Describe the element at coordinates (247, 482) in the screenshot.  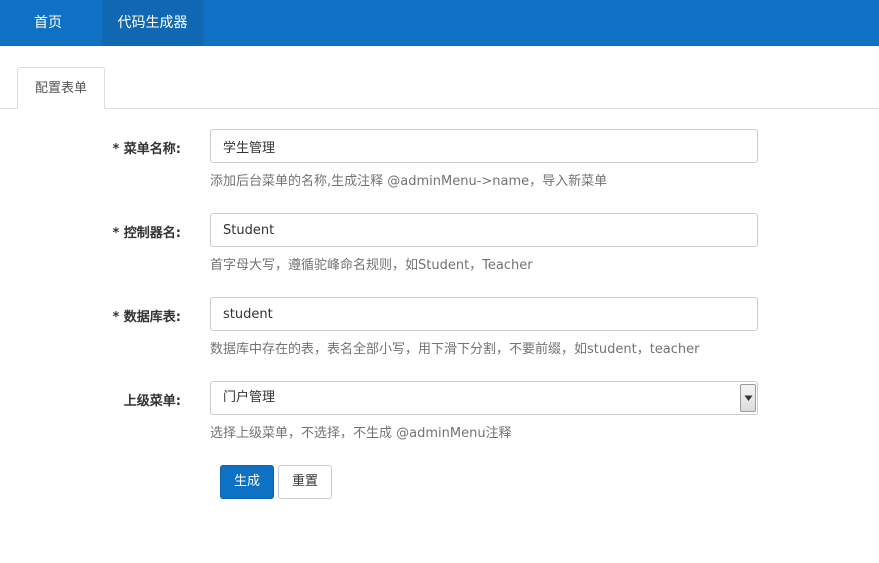
I see `generate-button: 生成` at that location.